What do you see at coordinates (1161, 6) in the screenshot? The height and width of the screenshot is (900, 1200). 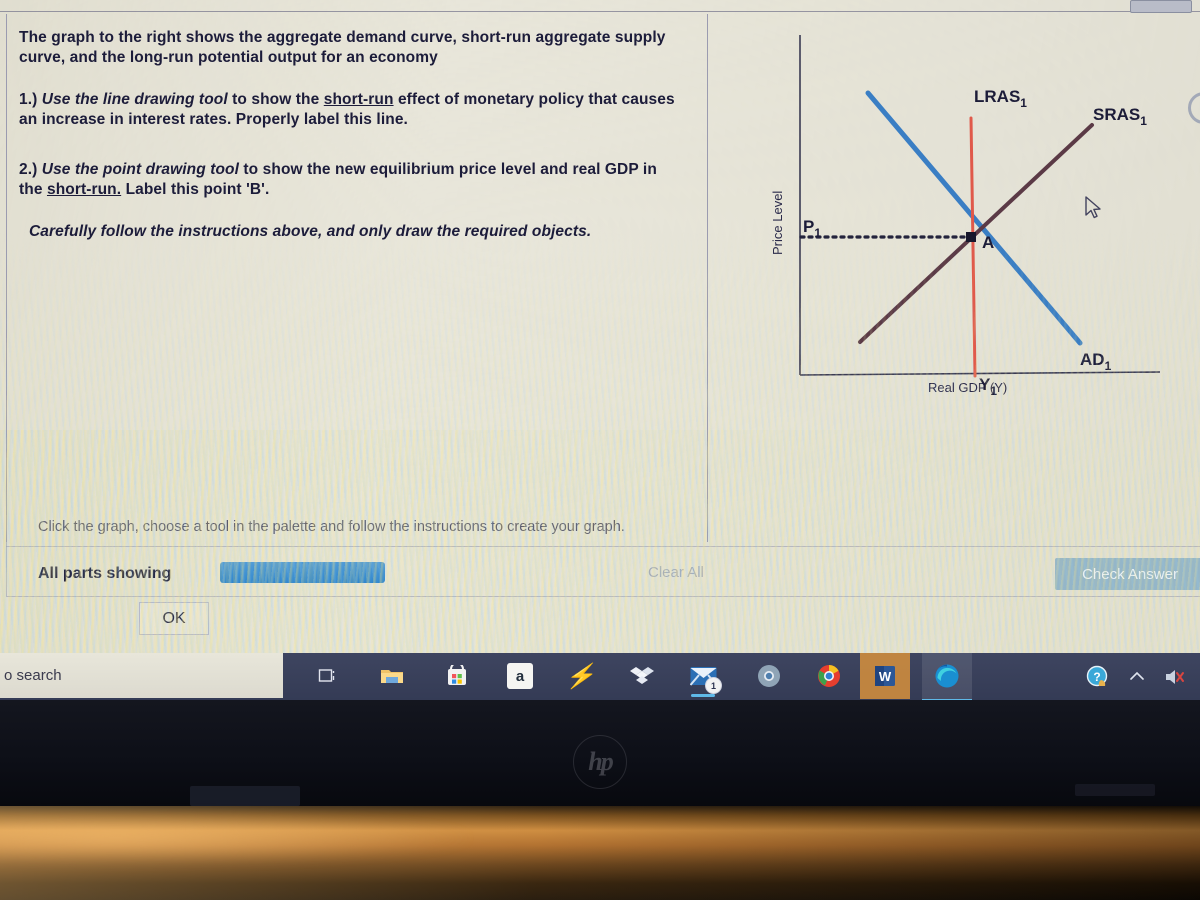 I see `top-right-panel` at bounding box center [1161, 6].